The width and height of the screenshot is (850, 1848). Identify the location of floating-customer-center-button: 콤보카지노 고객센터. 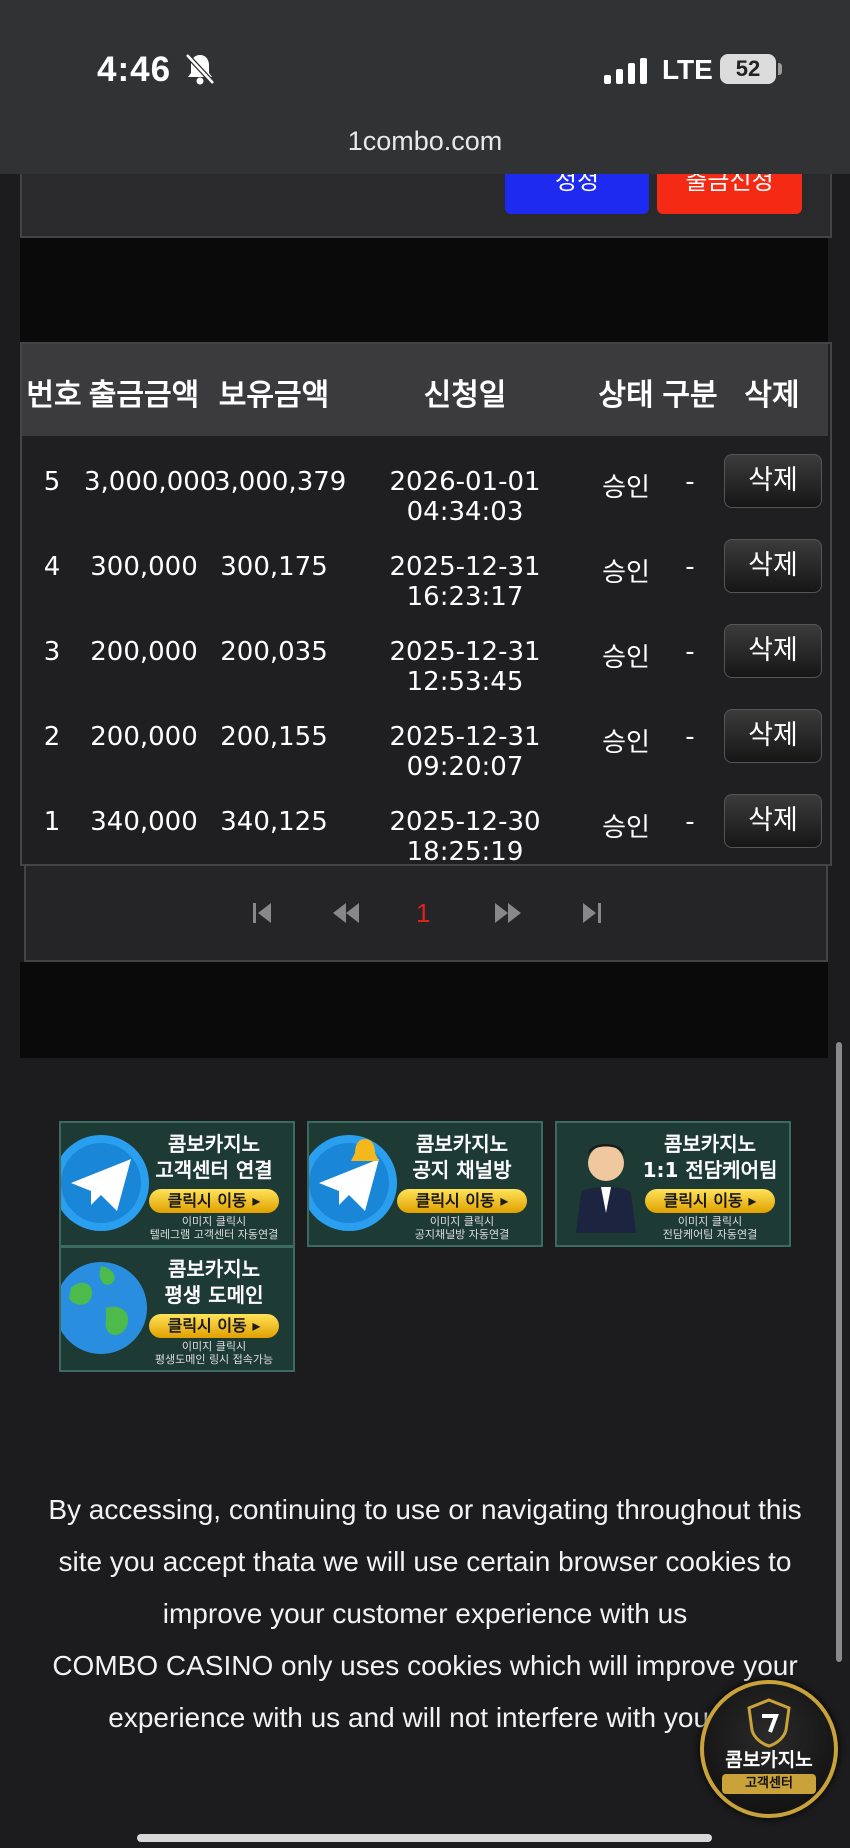
(769, 1749).